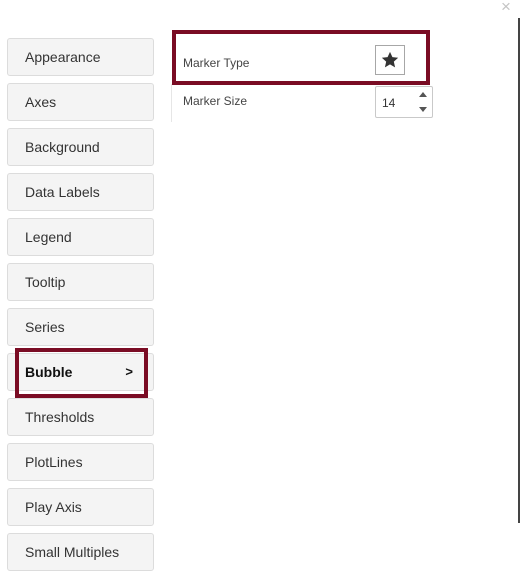 The height and width of the screenshot is (573, 520). I want to click on sidebar-item-label: Small Multiples, so click(72, 552).